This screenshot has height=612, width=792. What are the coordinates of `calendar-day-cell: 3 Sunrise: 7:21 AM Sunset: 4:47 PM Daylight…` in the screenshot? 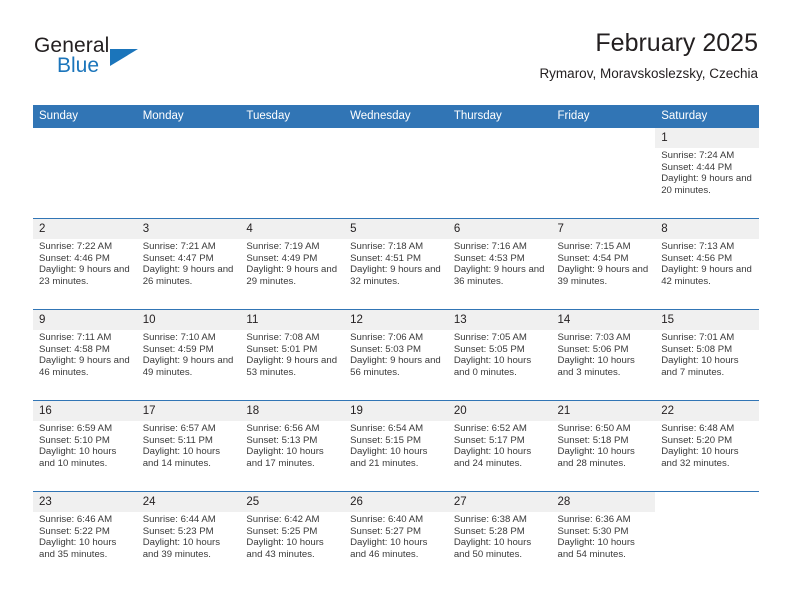 It's located at (188, 264).